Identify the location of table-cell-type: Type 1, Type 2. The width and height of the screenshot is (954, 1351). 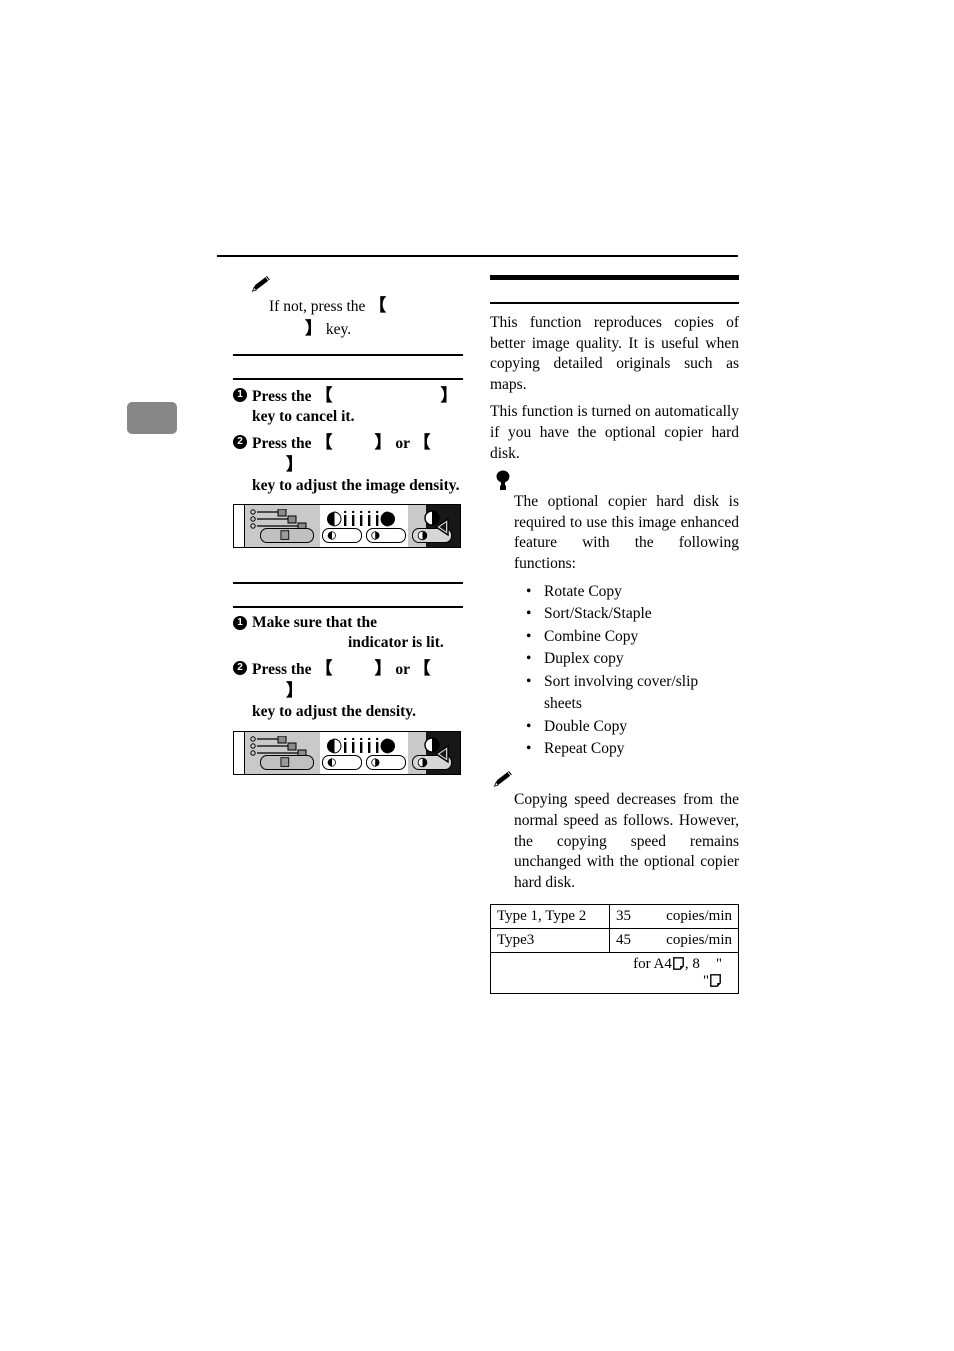
(550, 916).